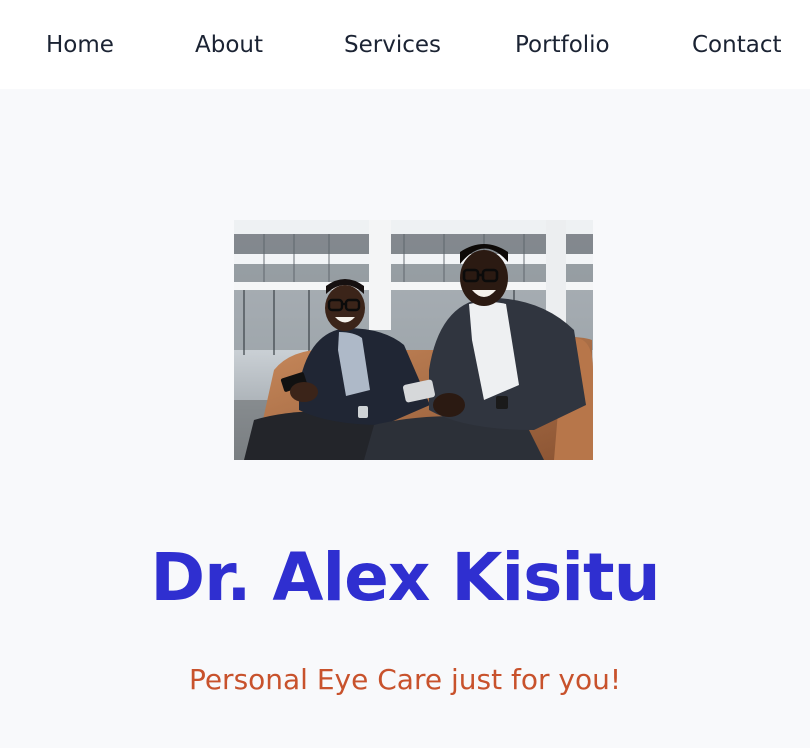 This screenshot has width=810, height=748. What do you see at coordinates (413, 340) in the screenshot?
I see `hero-photo` at bounding box center [413, 340].